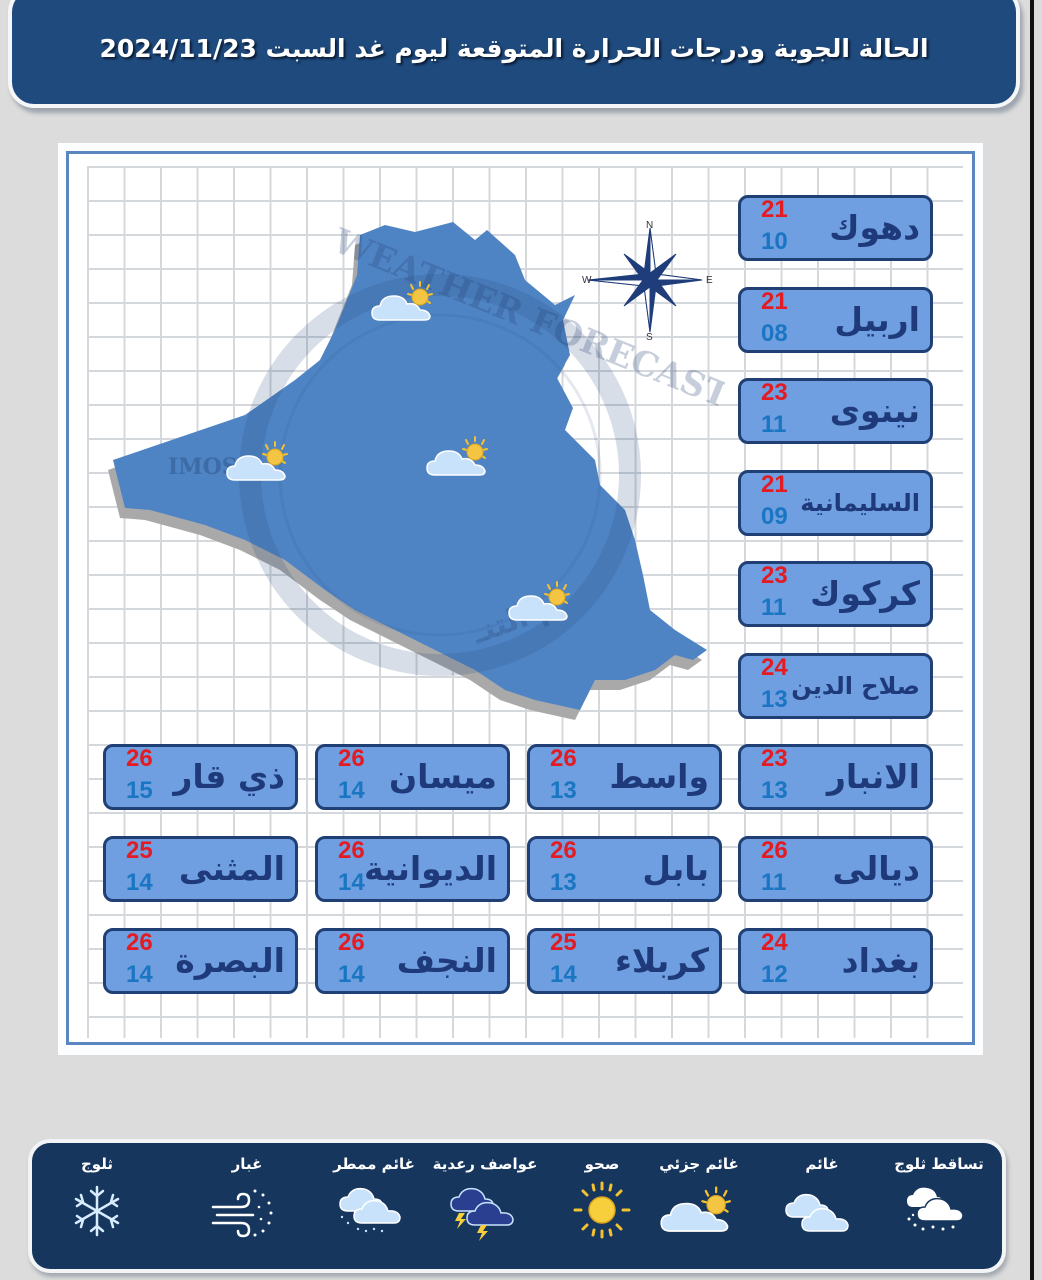 The image size is (1042, 1280). Describe the element at coordinates (774, 516) in the screenshot. I see `min-temp: 09` at that location.